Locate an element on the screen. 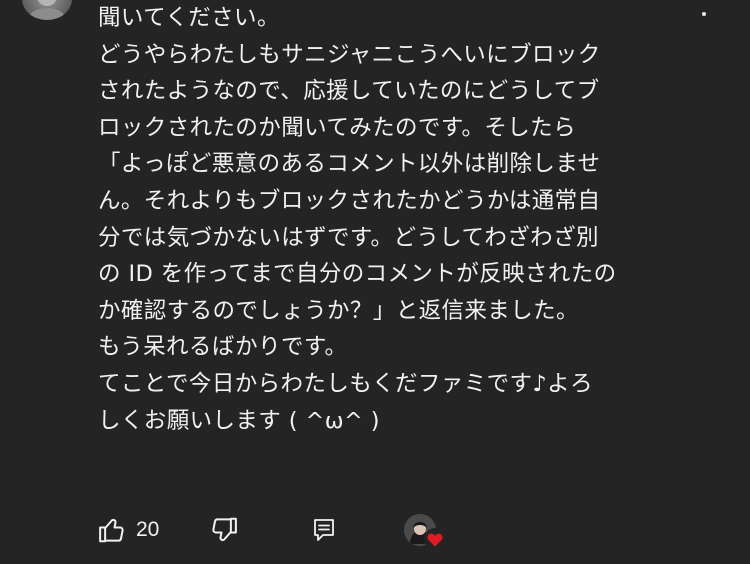 This screenshot has width=750, height=564. comment-line: てことで今日からわたしもくだファミです♪よろ is located at coordinates (345, 383).